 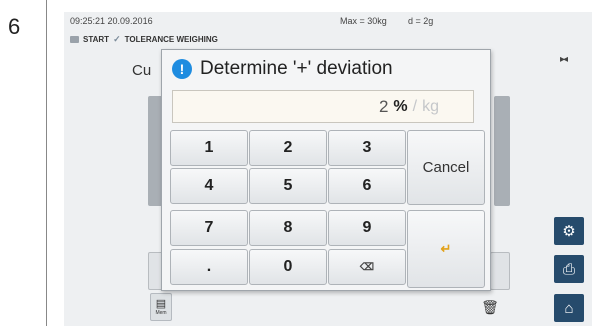 I want to click on key-5: 5, so click(x=288, y=186).